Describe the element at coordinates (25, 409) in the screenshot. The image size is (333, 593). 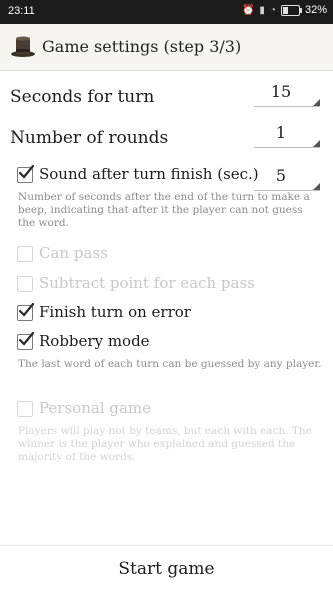
I see `personal-game-checkbox` at that location.